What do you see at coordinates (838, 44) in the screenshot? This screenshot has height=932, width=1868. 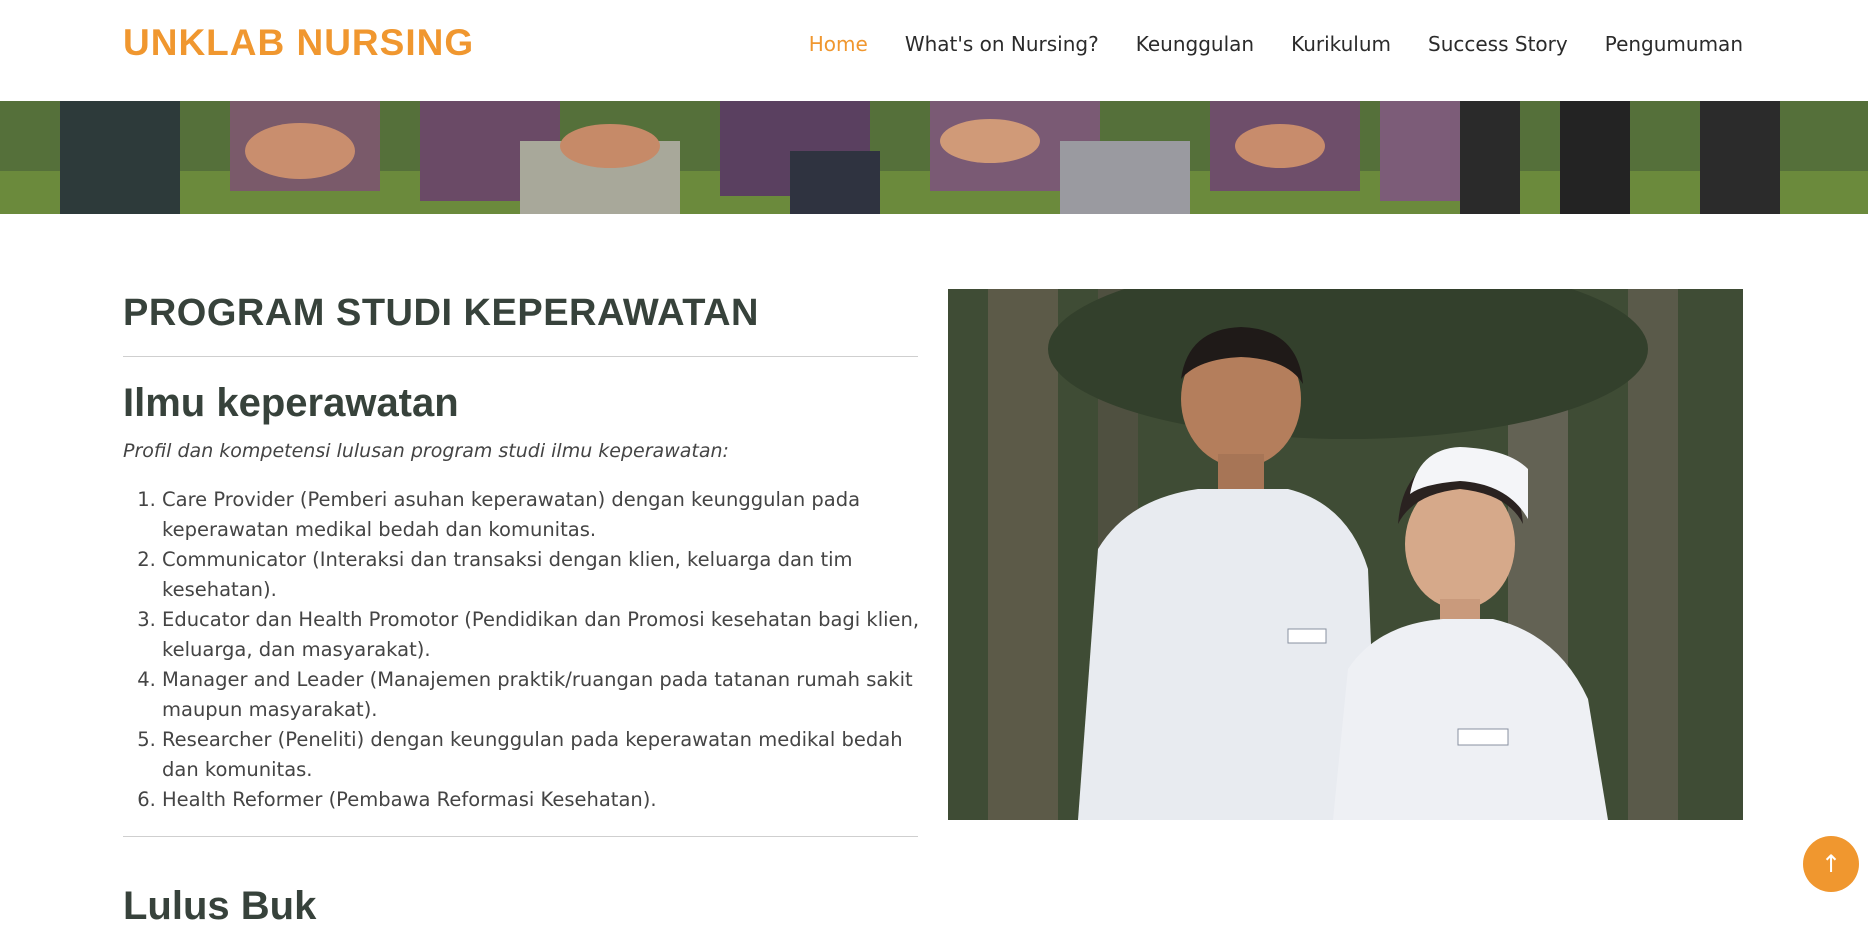 I see `nav-item-home: Home` at bounding box center [838, 44].